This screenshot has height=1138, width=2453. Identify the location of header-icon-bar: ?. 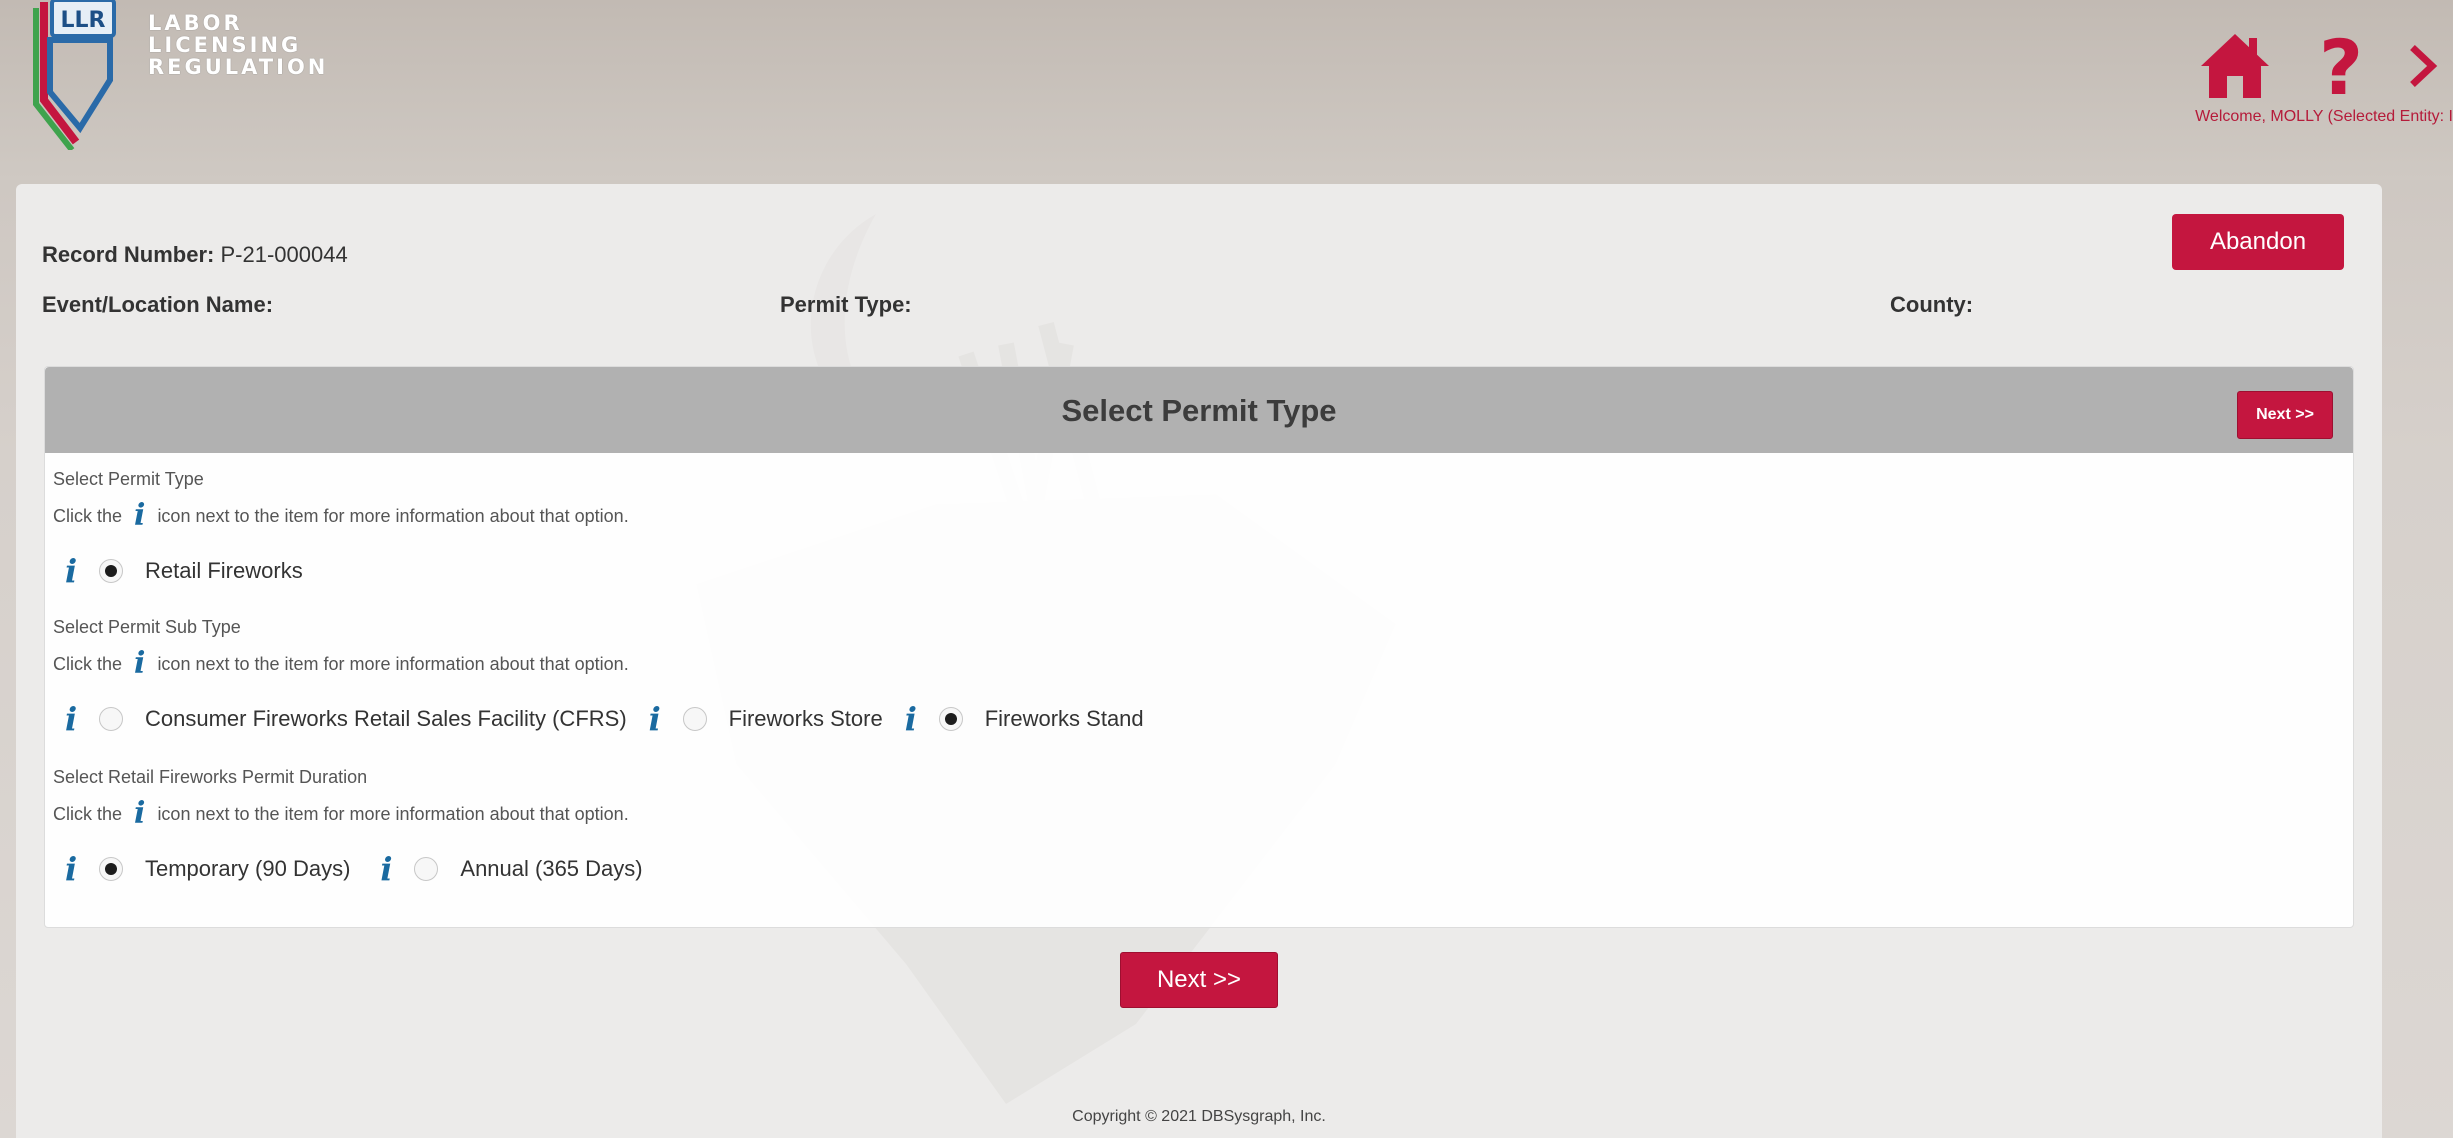
(2325, 66).